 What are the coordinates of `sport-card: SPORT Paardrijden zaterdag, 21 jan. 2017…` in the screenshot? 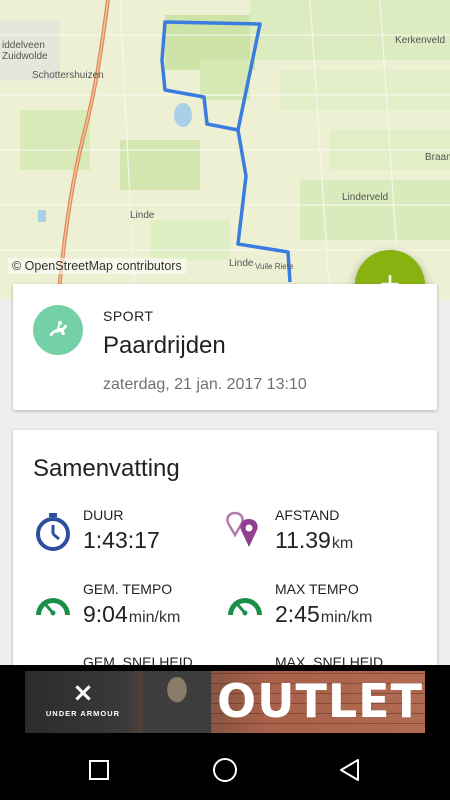 It's located at (225, 347).